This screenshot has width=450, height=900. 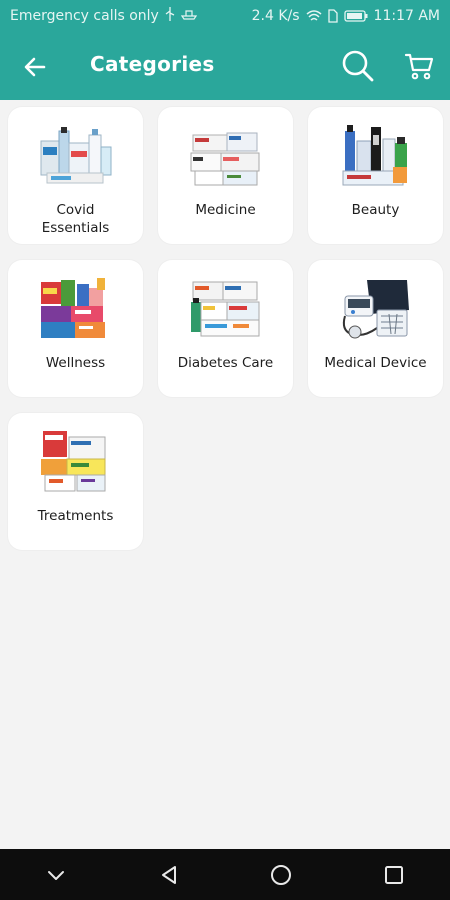 I want to click on boat-icon, so click(x=188, y=16).